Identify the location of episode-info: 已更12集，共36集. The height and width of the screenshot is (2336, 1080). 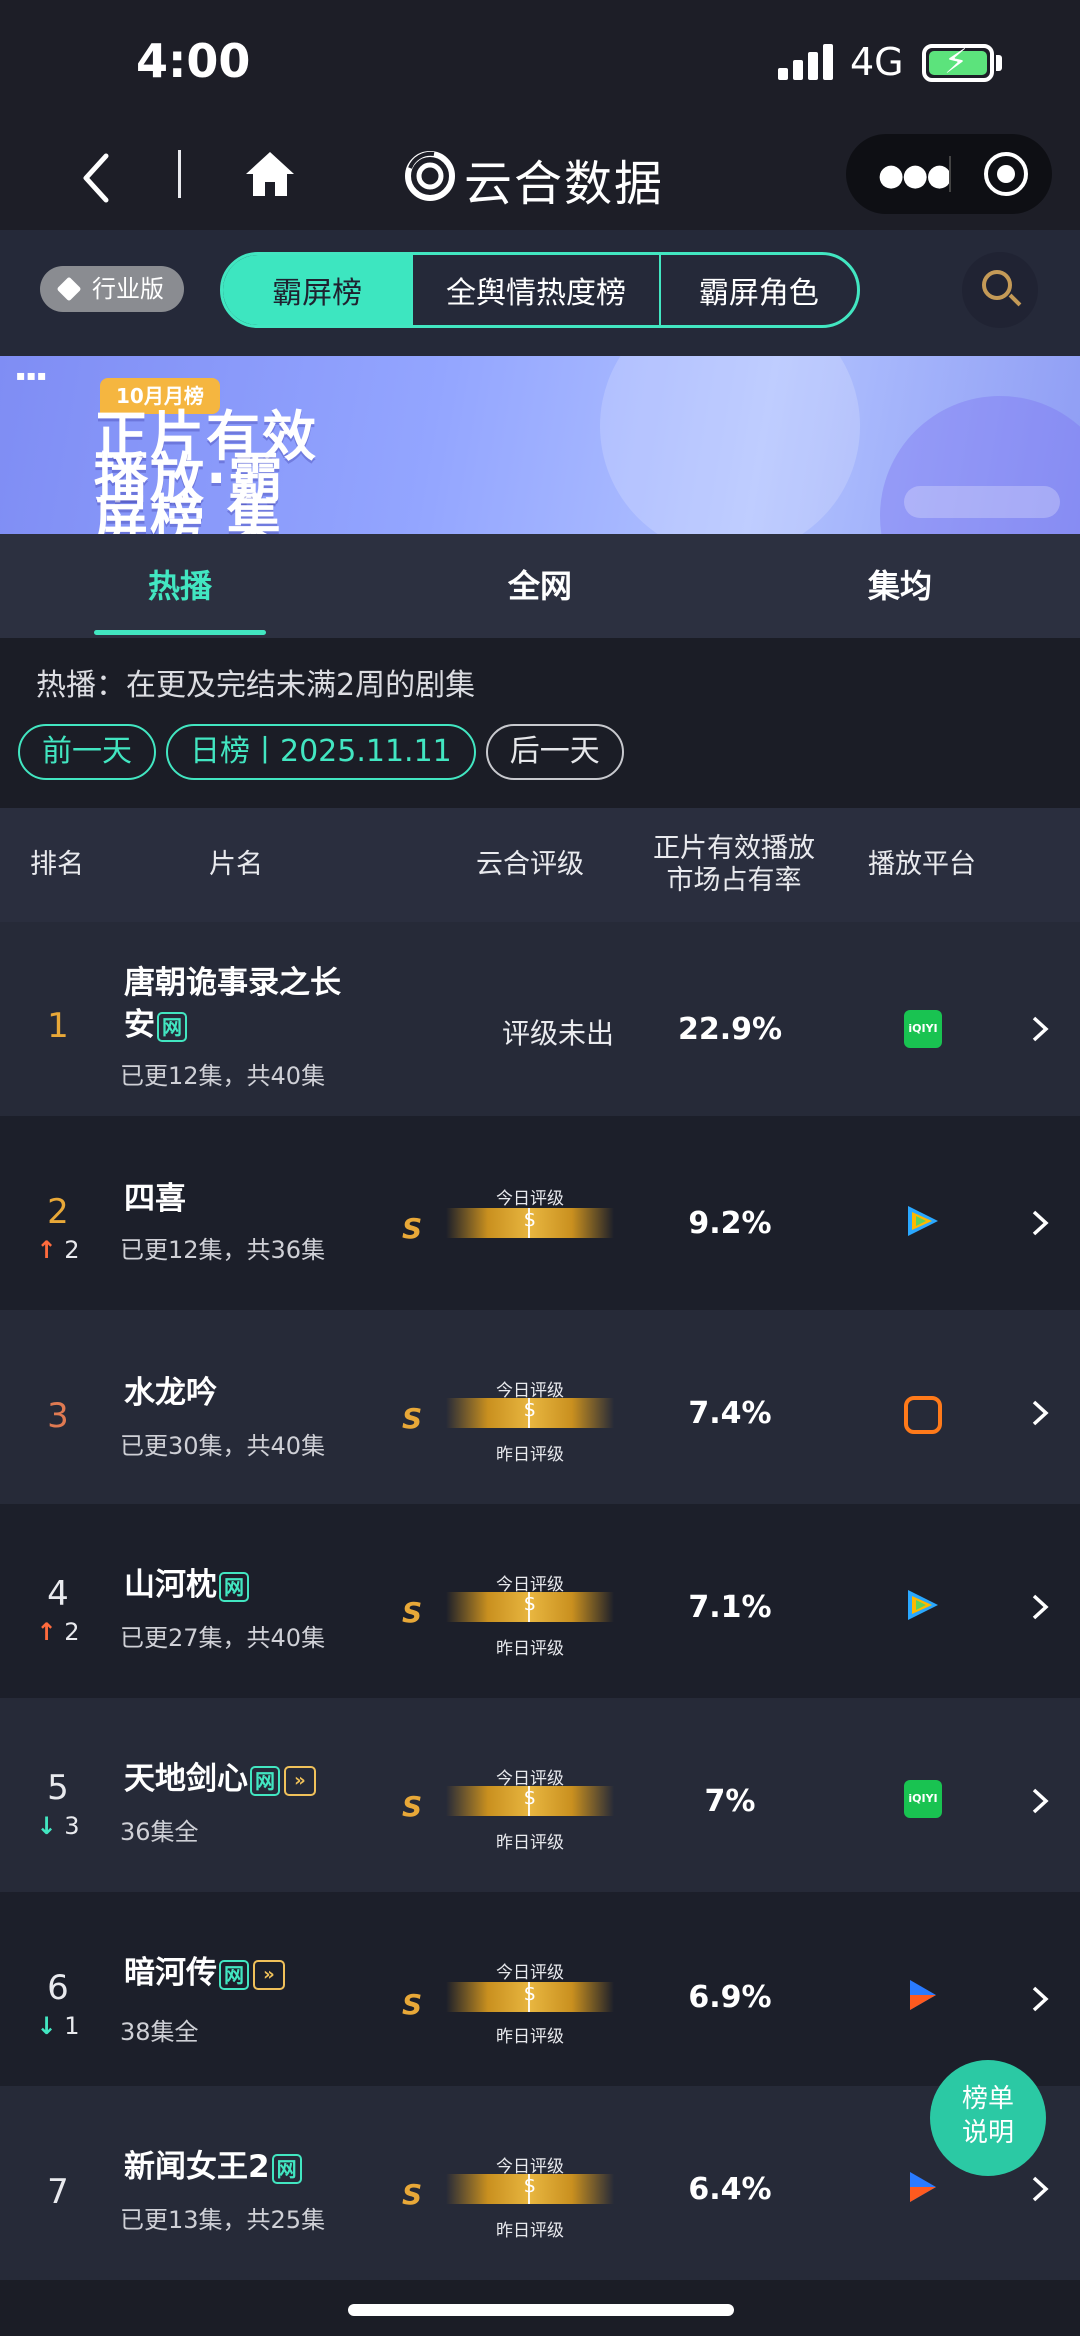
(223, 1250).